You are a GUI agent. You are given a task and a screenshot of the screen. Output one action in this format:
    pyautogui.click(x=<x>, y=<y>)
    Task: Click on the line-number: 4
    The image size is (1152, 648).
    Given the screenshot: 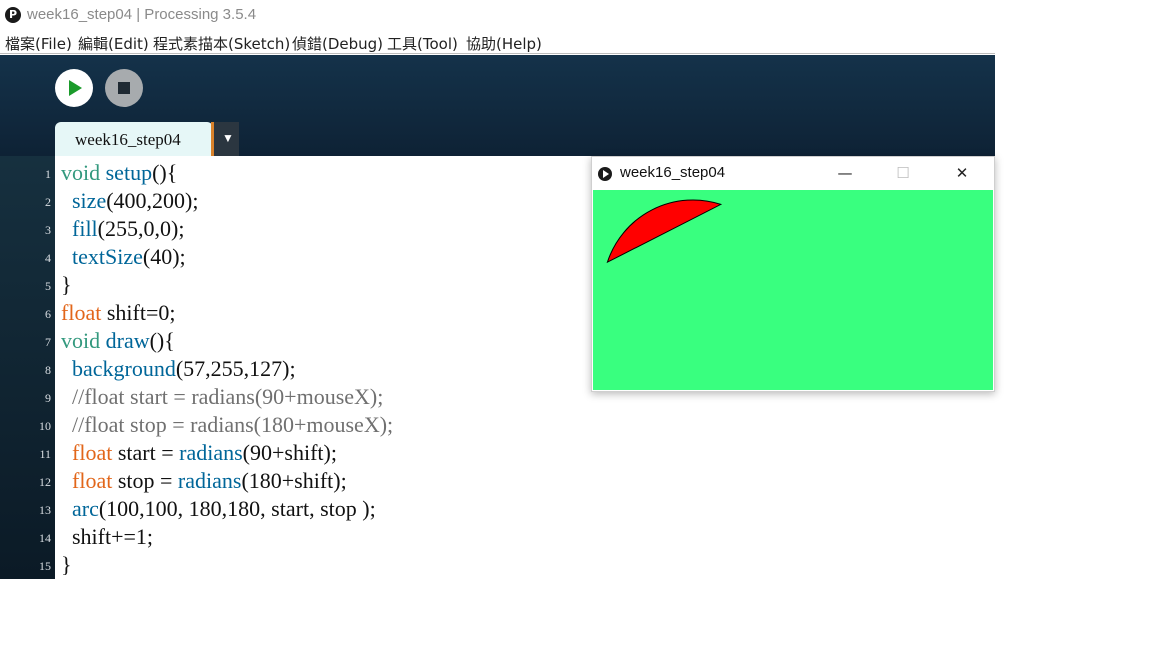 What is the action you would take?
    pyautogui.click(x=48, y=258)
    